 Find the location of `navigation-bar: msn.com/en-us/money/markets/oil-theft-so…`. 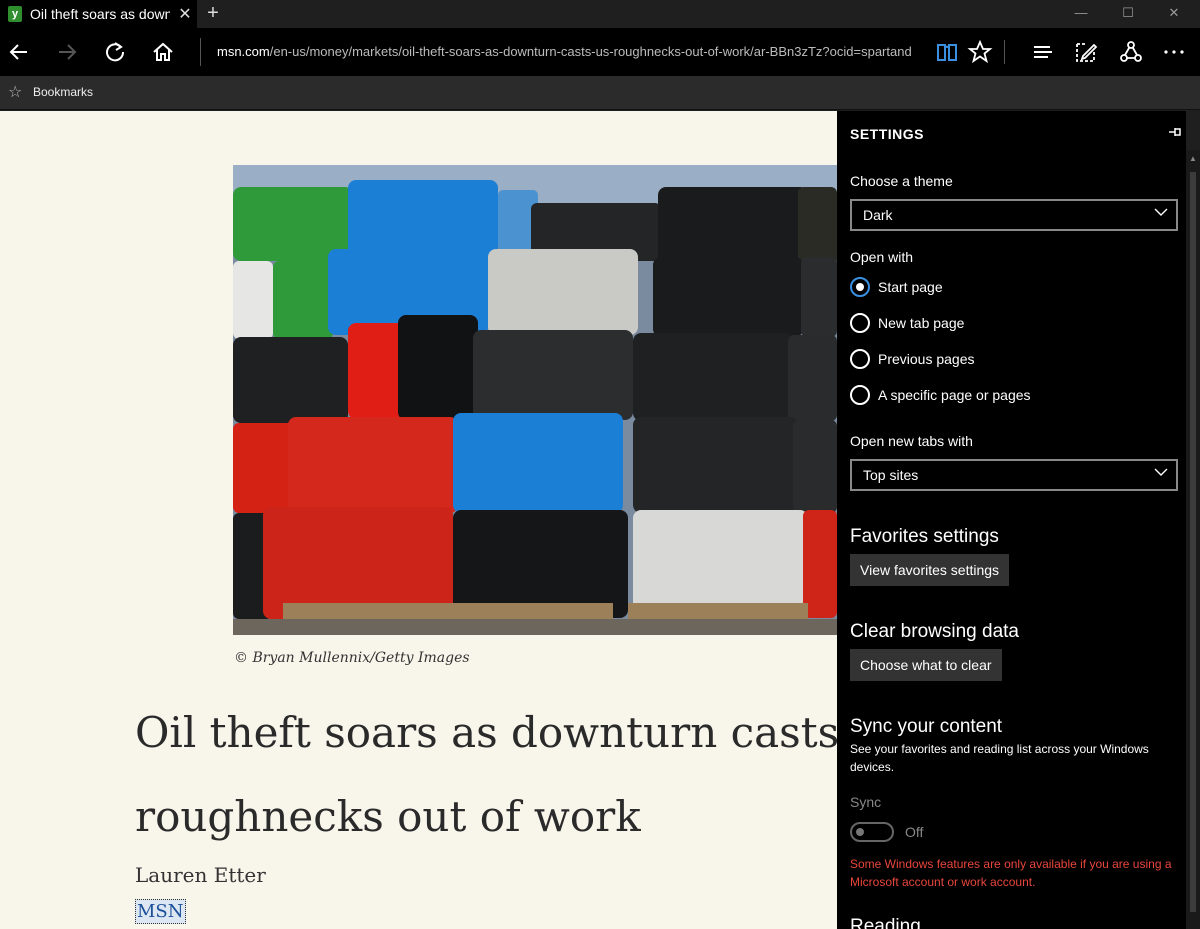

navigation-bar: msn.com/en-us/money/markets/oil-theft-so… is located at coordinates (600, 52).